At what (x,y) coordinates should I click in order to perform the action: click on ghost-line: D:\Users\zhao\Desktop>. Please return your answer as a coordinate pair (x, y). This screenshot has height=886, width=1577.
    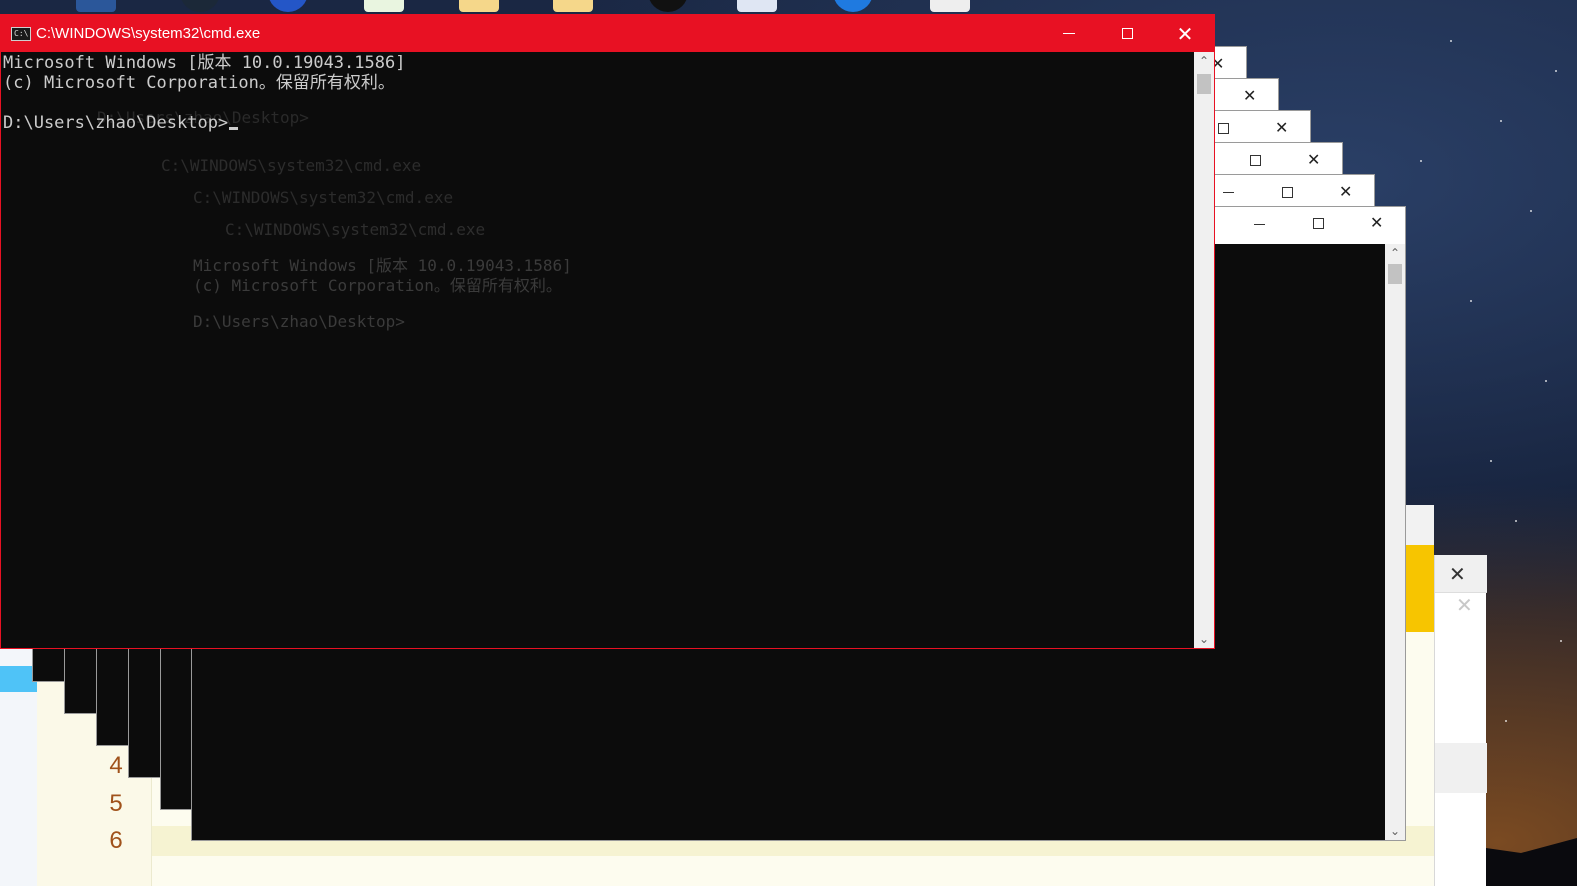
    Looking at the image, I should click on (299, 321).